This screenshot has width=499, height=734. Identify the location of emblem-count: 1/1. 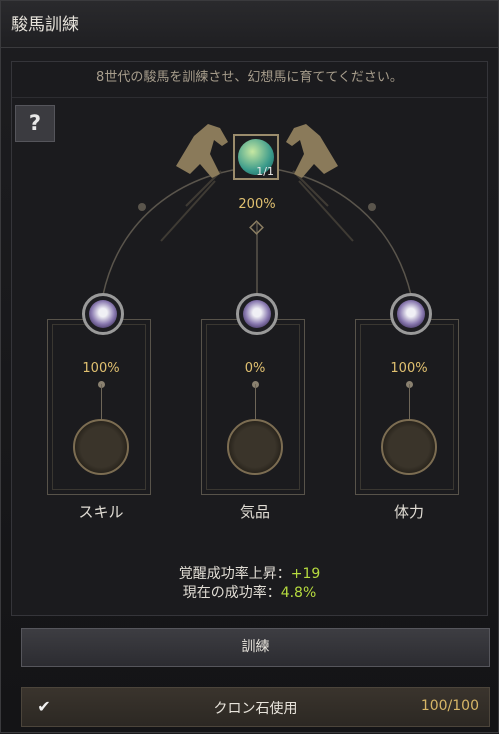
(265, 171).